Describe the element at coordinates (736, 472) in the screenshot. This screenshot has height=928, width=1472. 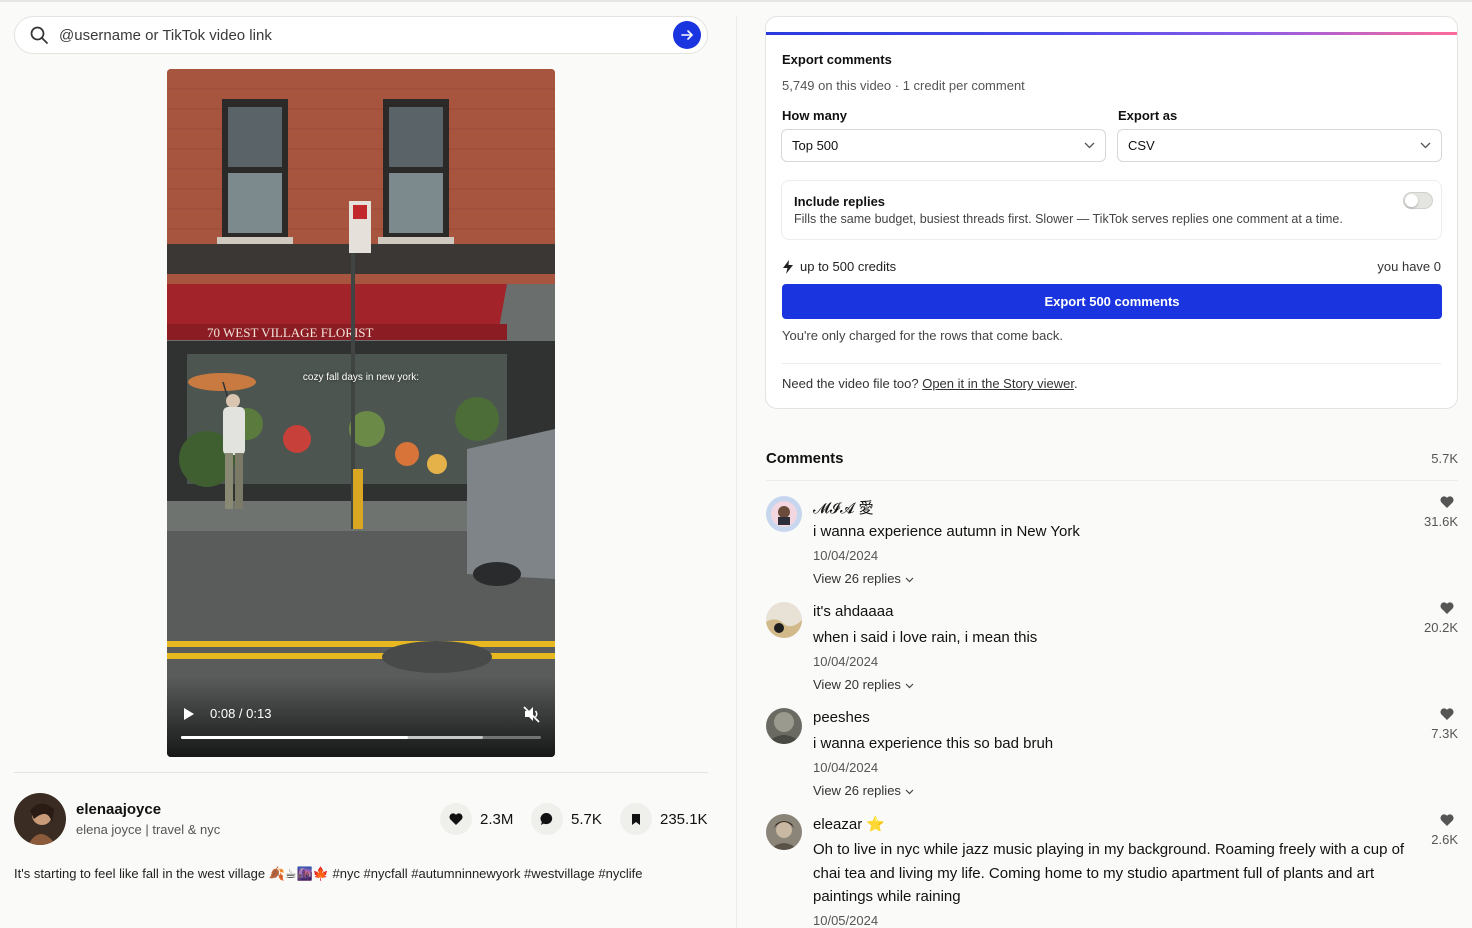
I see `column-divider` at that location.